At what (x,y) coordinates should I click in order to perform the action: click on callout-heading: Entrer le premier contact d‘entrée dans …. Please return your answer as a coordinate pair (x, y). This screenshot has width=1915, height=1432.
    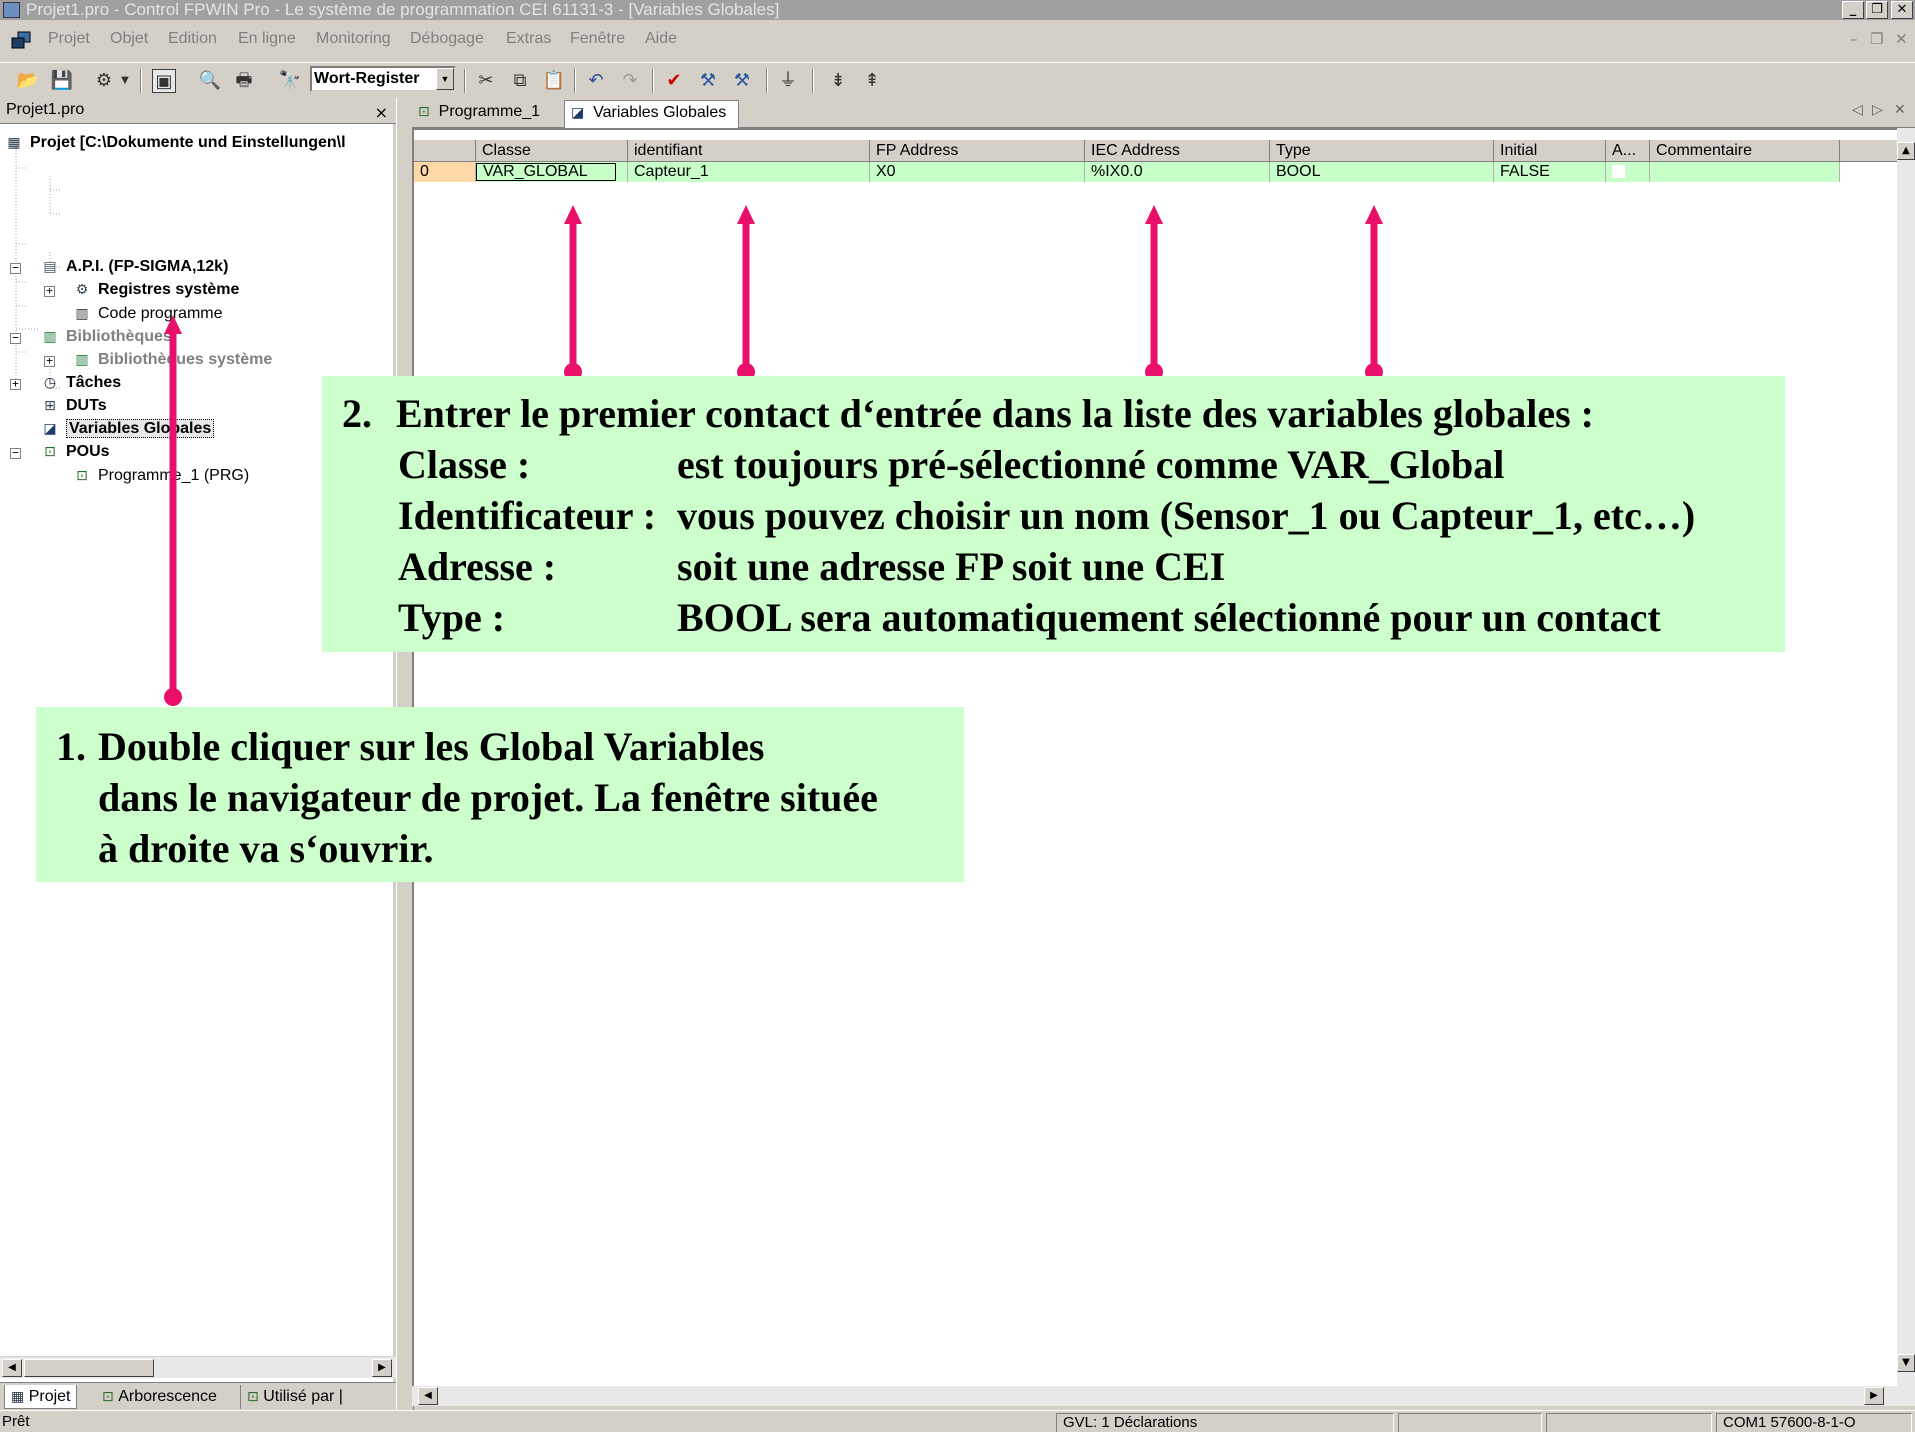
    Looking at the image, I should click on (995, 413).